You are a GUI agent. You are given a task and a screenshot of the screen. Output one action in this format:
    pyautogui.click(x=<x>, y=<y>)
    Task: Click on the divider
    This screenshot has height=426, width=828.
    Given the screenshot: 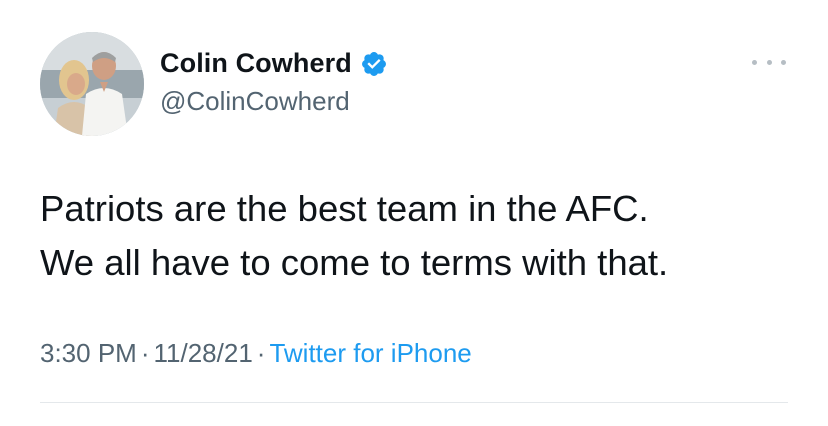 What is the action you would take?
    pyautogui.click(x=414, y=402)
    